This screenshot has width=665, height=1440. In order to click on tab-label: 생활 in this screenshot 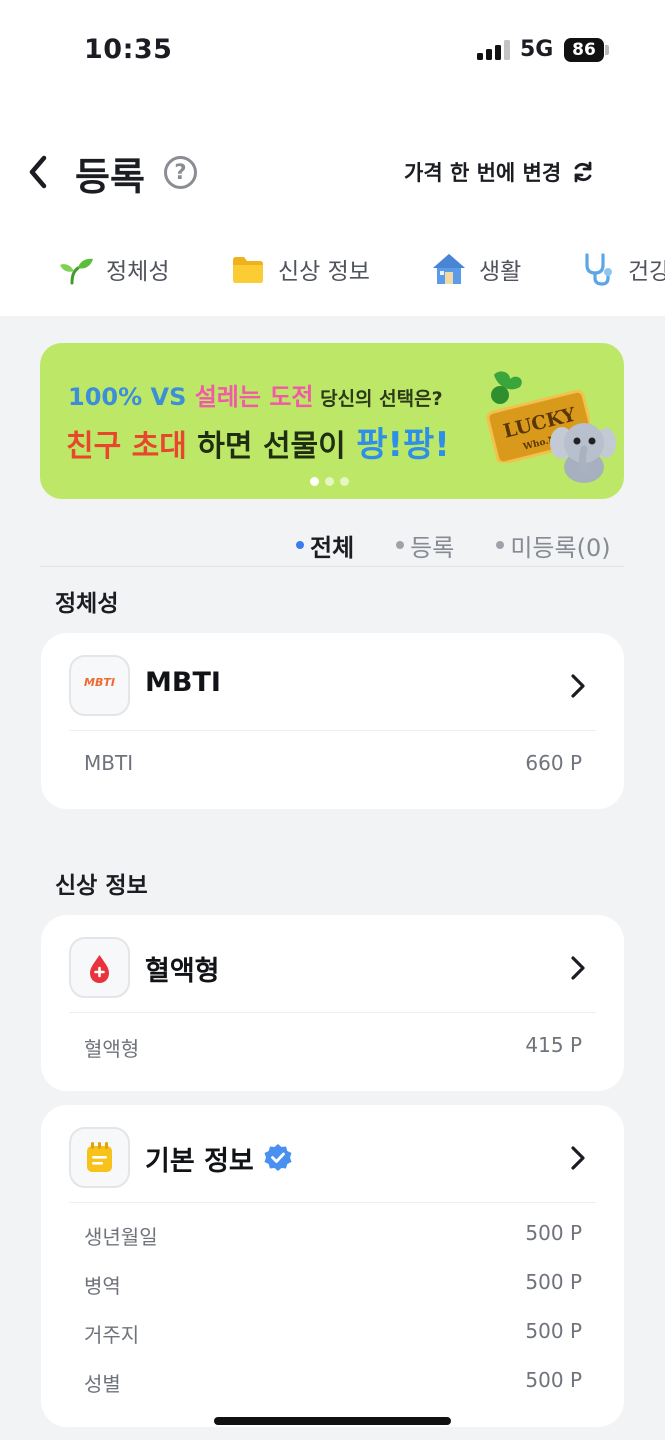, I will do `click(500, 272)`.